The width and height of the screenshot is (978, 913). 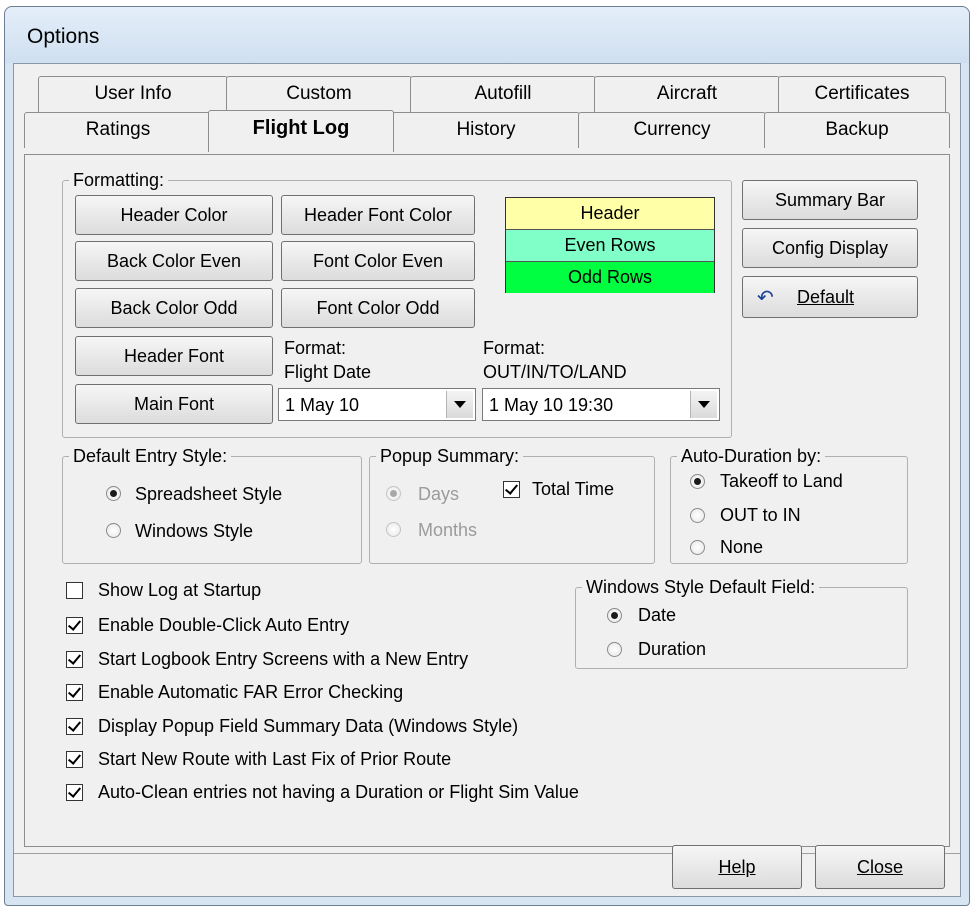 I want to click on days-label: Days, so click(x=439, y=494).